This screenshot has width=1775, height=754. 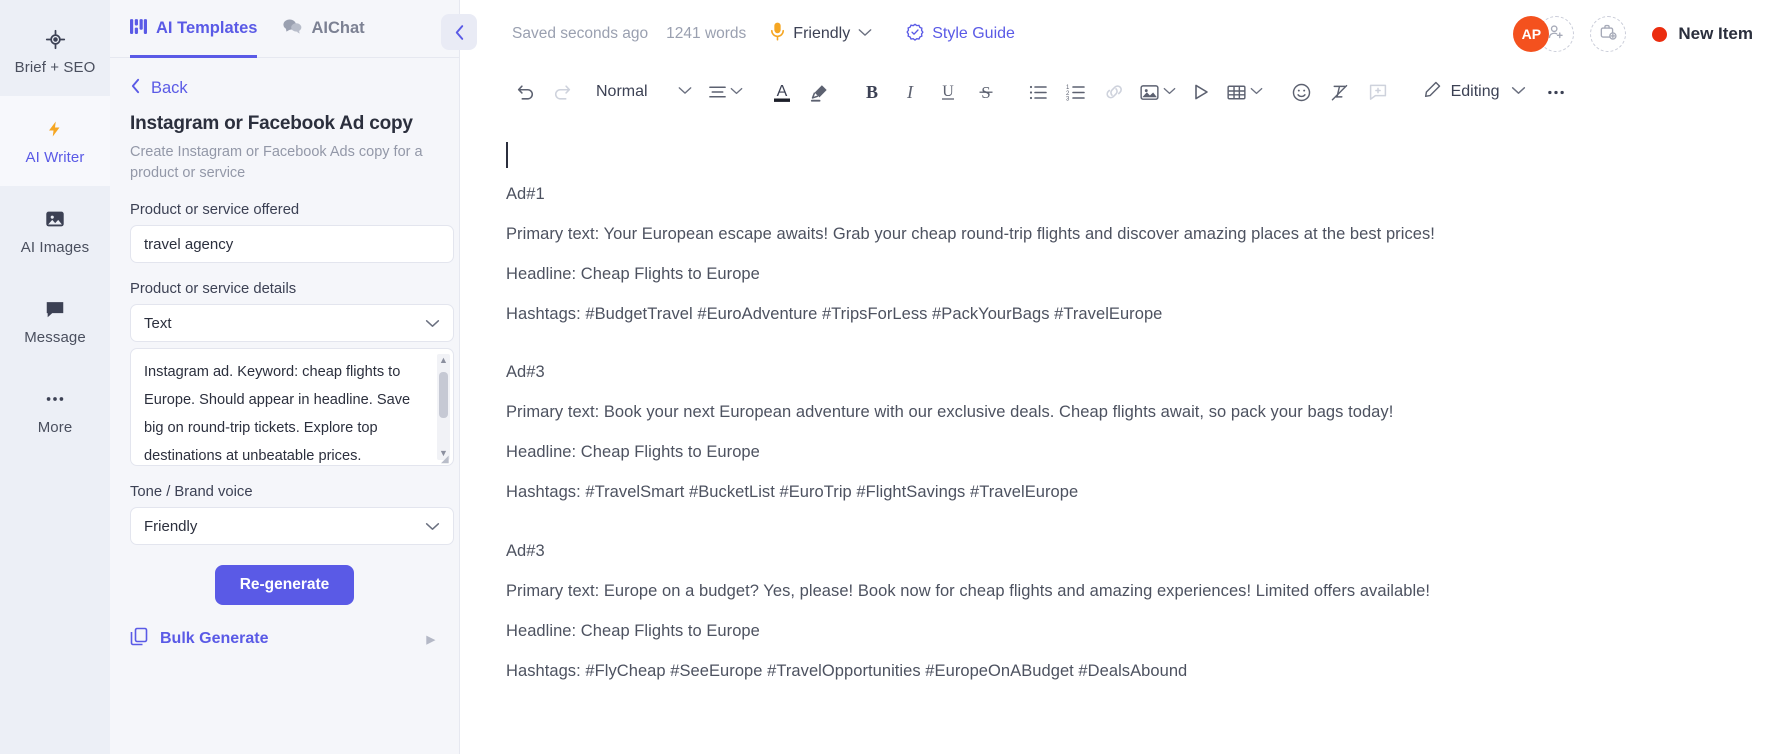 I want to click on highlight-button, so click(x=820, y=92).